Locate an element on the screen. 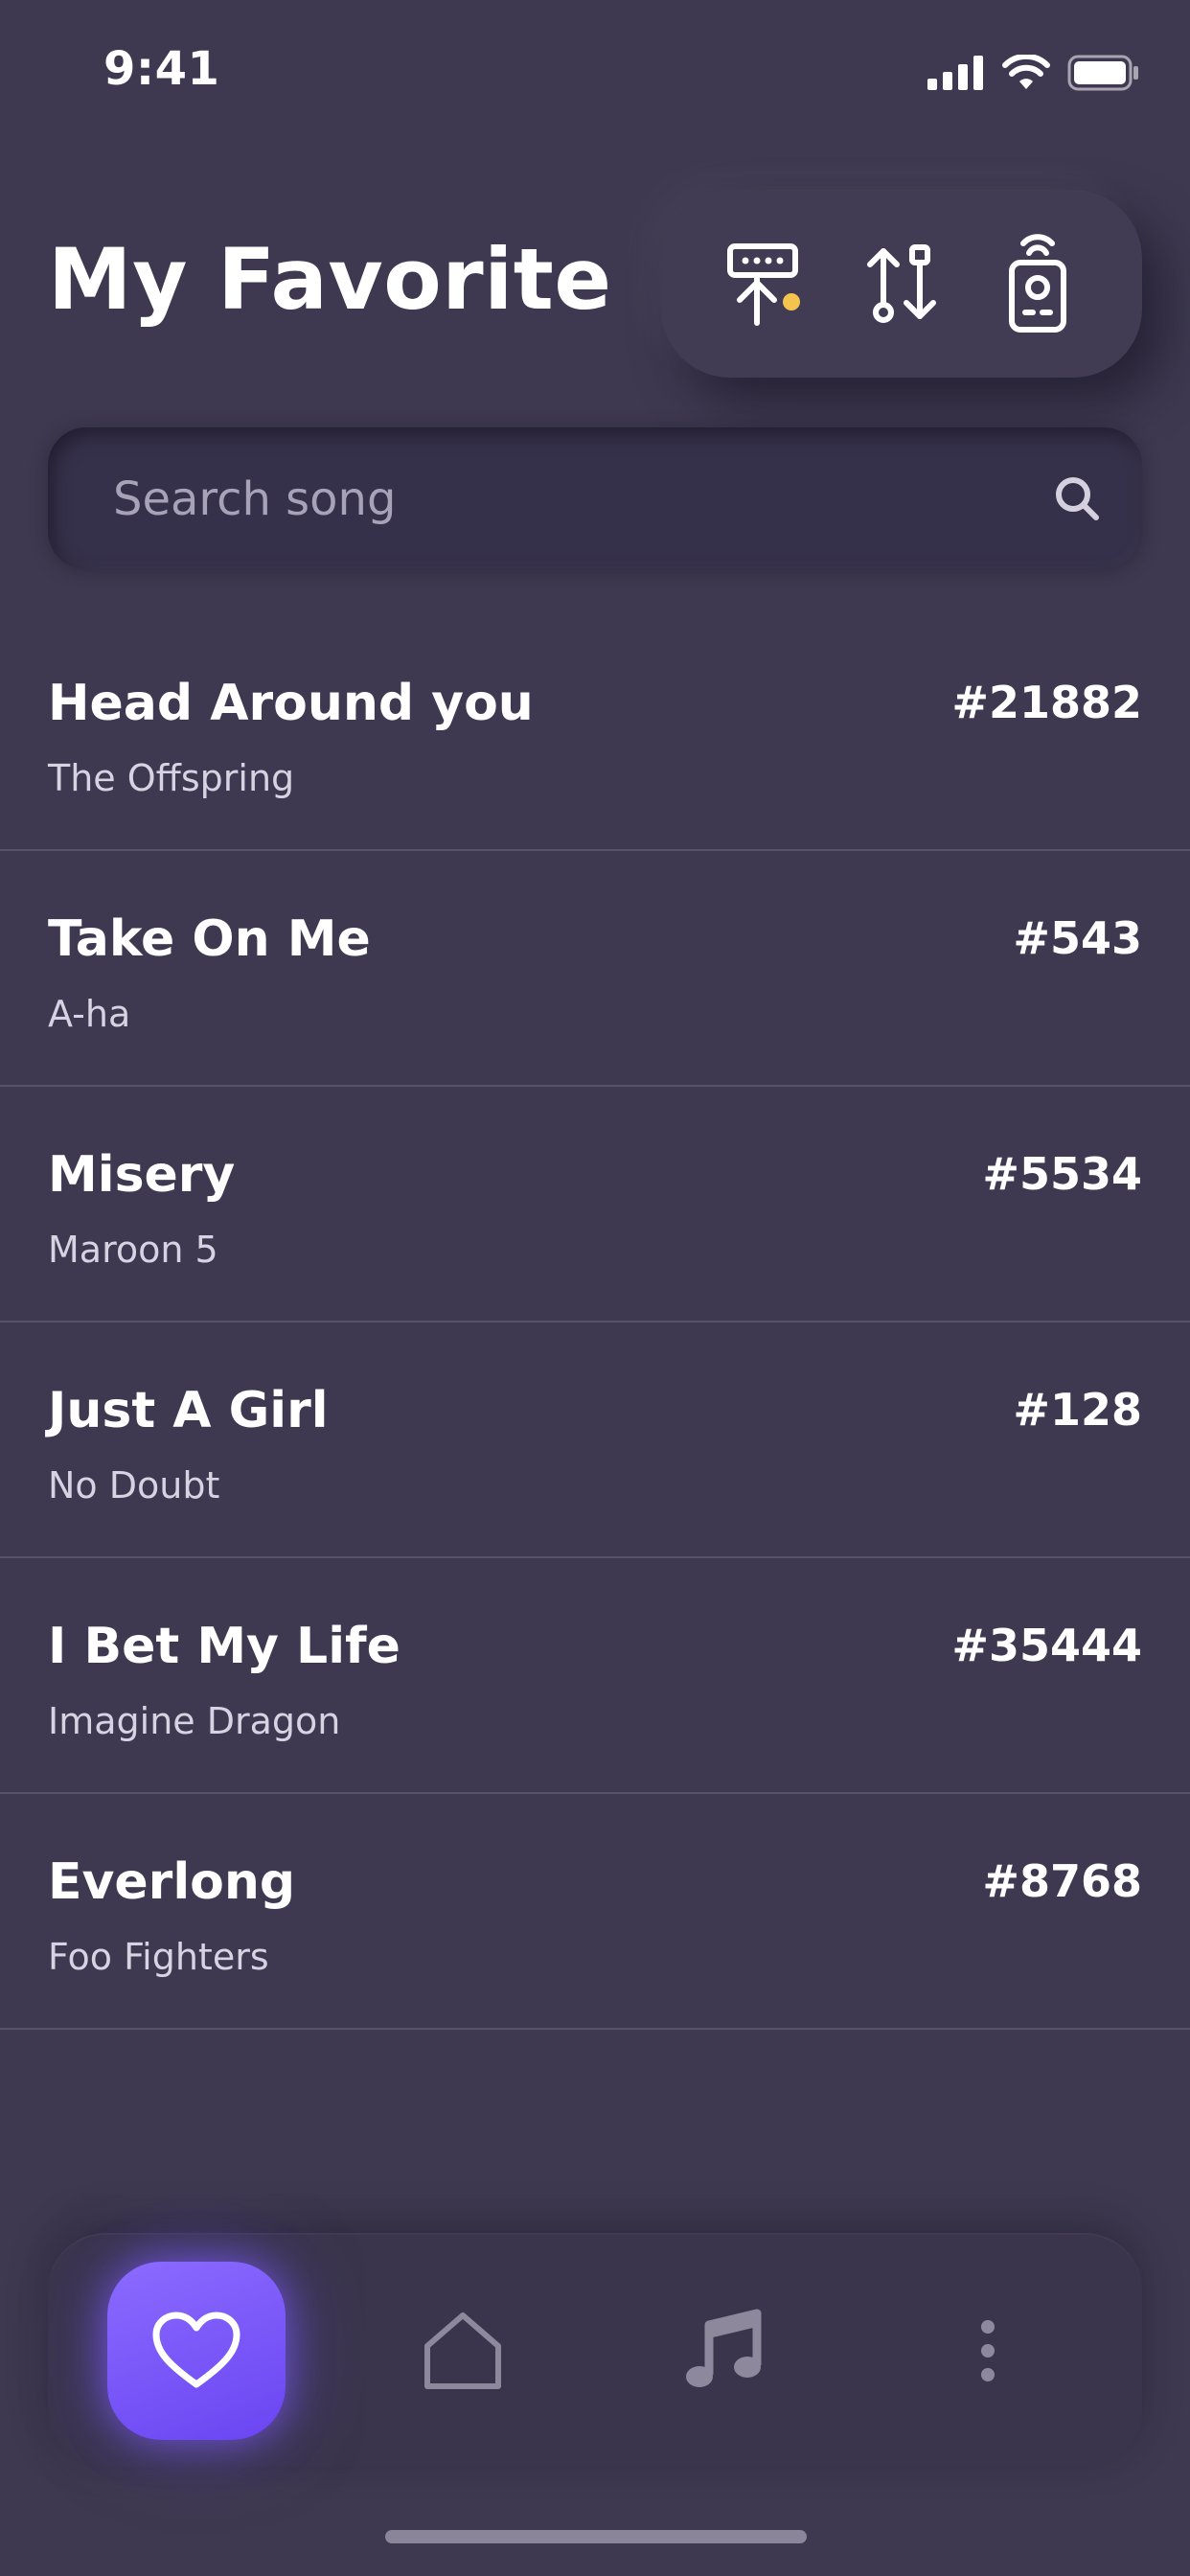 Image resolution: width=1190 pixels, height=2576 pixels. song-title: Take On Me is located at coordinates (210, 939).